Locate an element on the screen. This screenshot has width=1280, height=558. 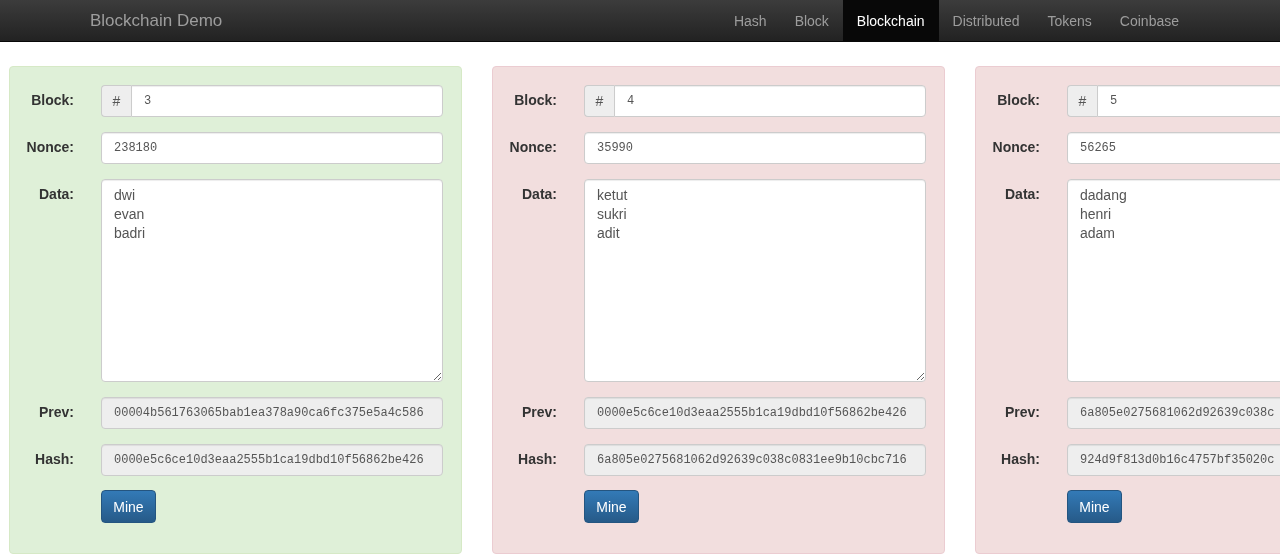
prev-hash-field: 0000e5c6ce10d3eaa2555b1ca19dbd10f56862be426 is located at coordinates (755, 413).